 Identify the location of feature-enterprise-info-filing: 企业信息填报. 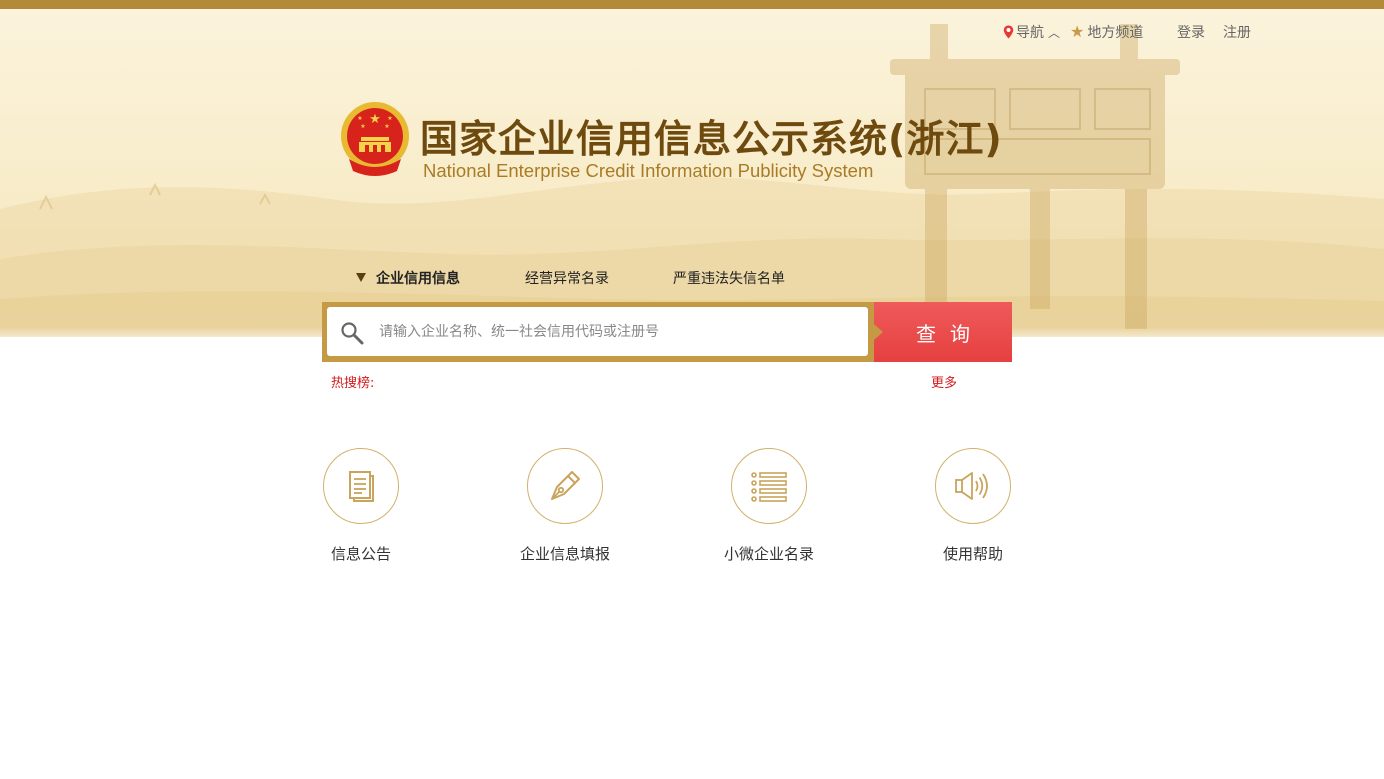
(565, 506).